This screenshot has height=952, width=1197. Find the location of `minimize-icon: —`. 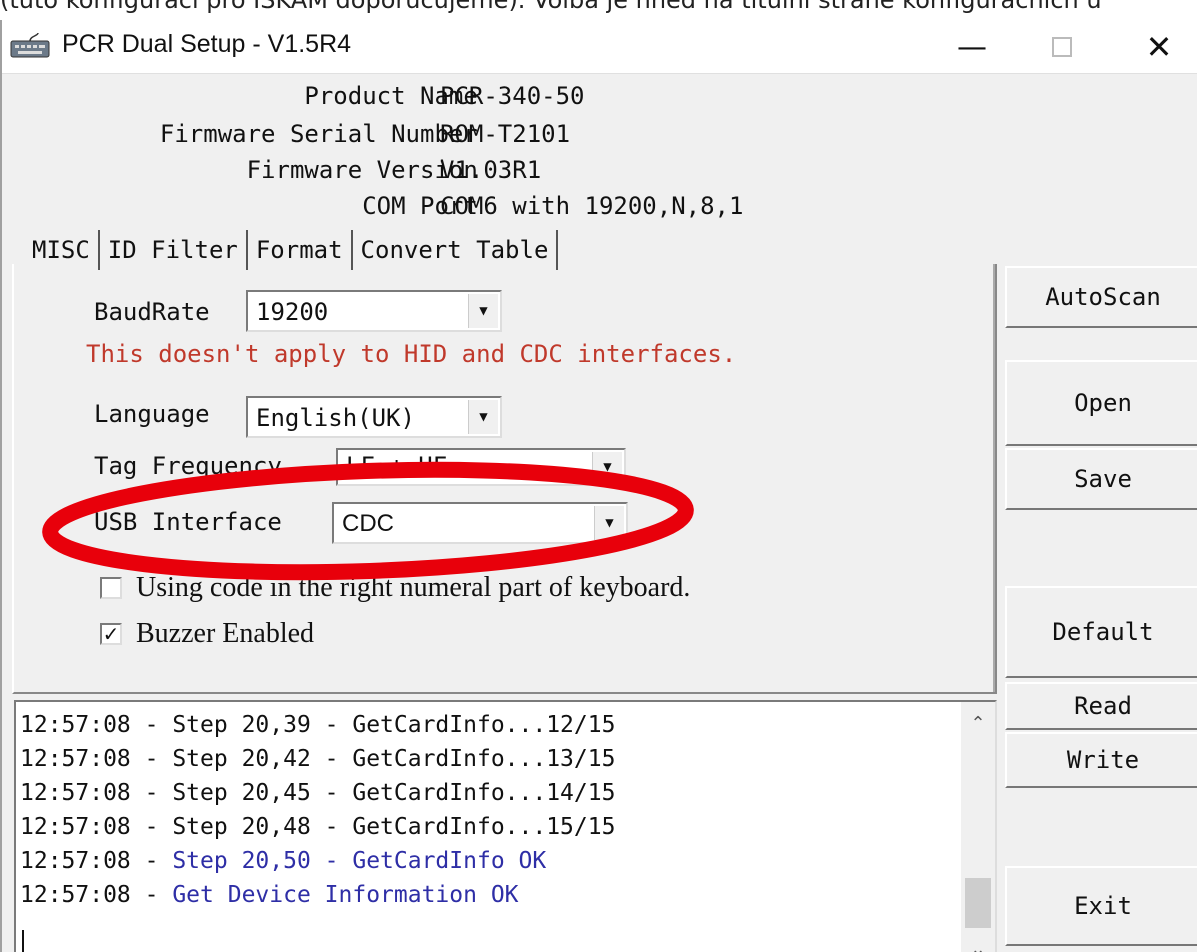

minimize-icon: — is located at coordinates (972, 47).